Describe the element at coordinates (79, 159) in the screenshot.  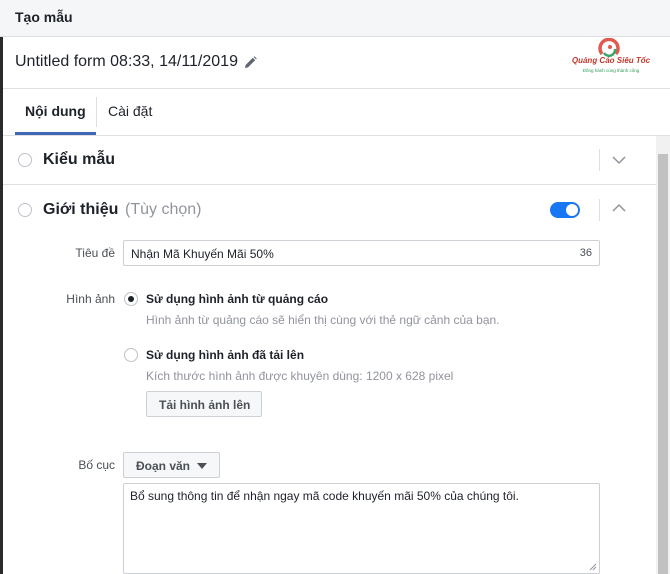
I see `section-template-title: Kiểu mẫu` at that location.